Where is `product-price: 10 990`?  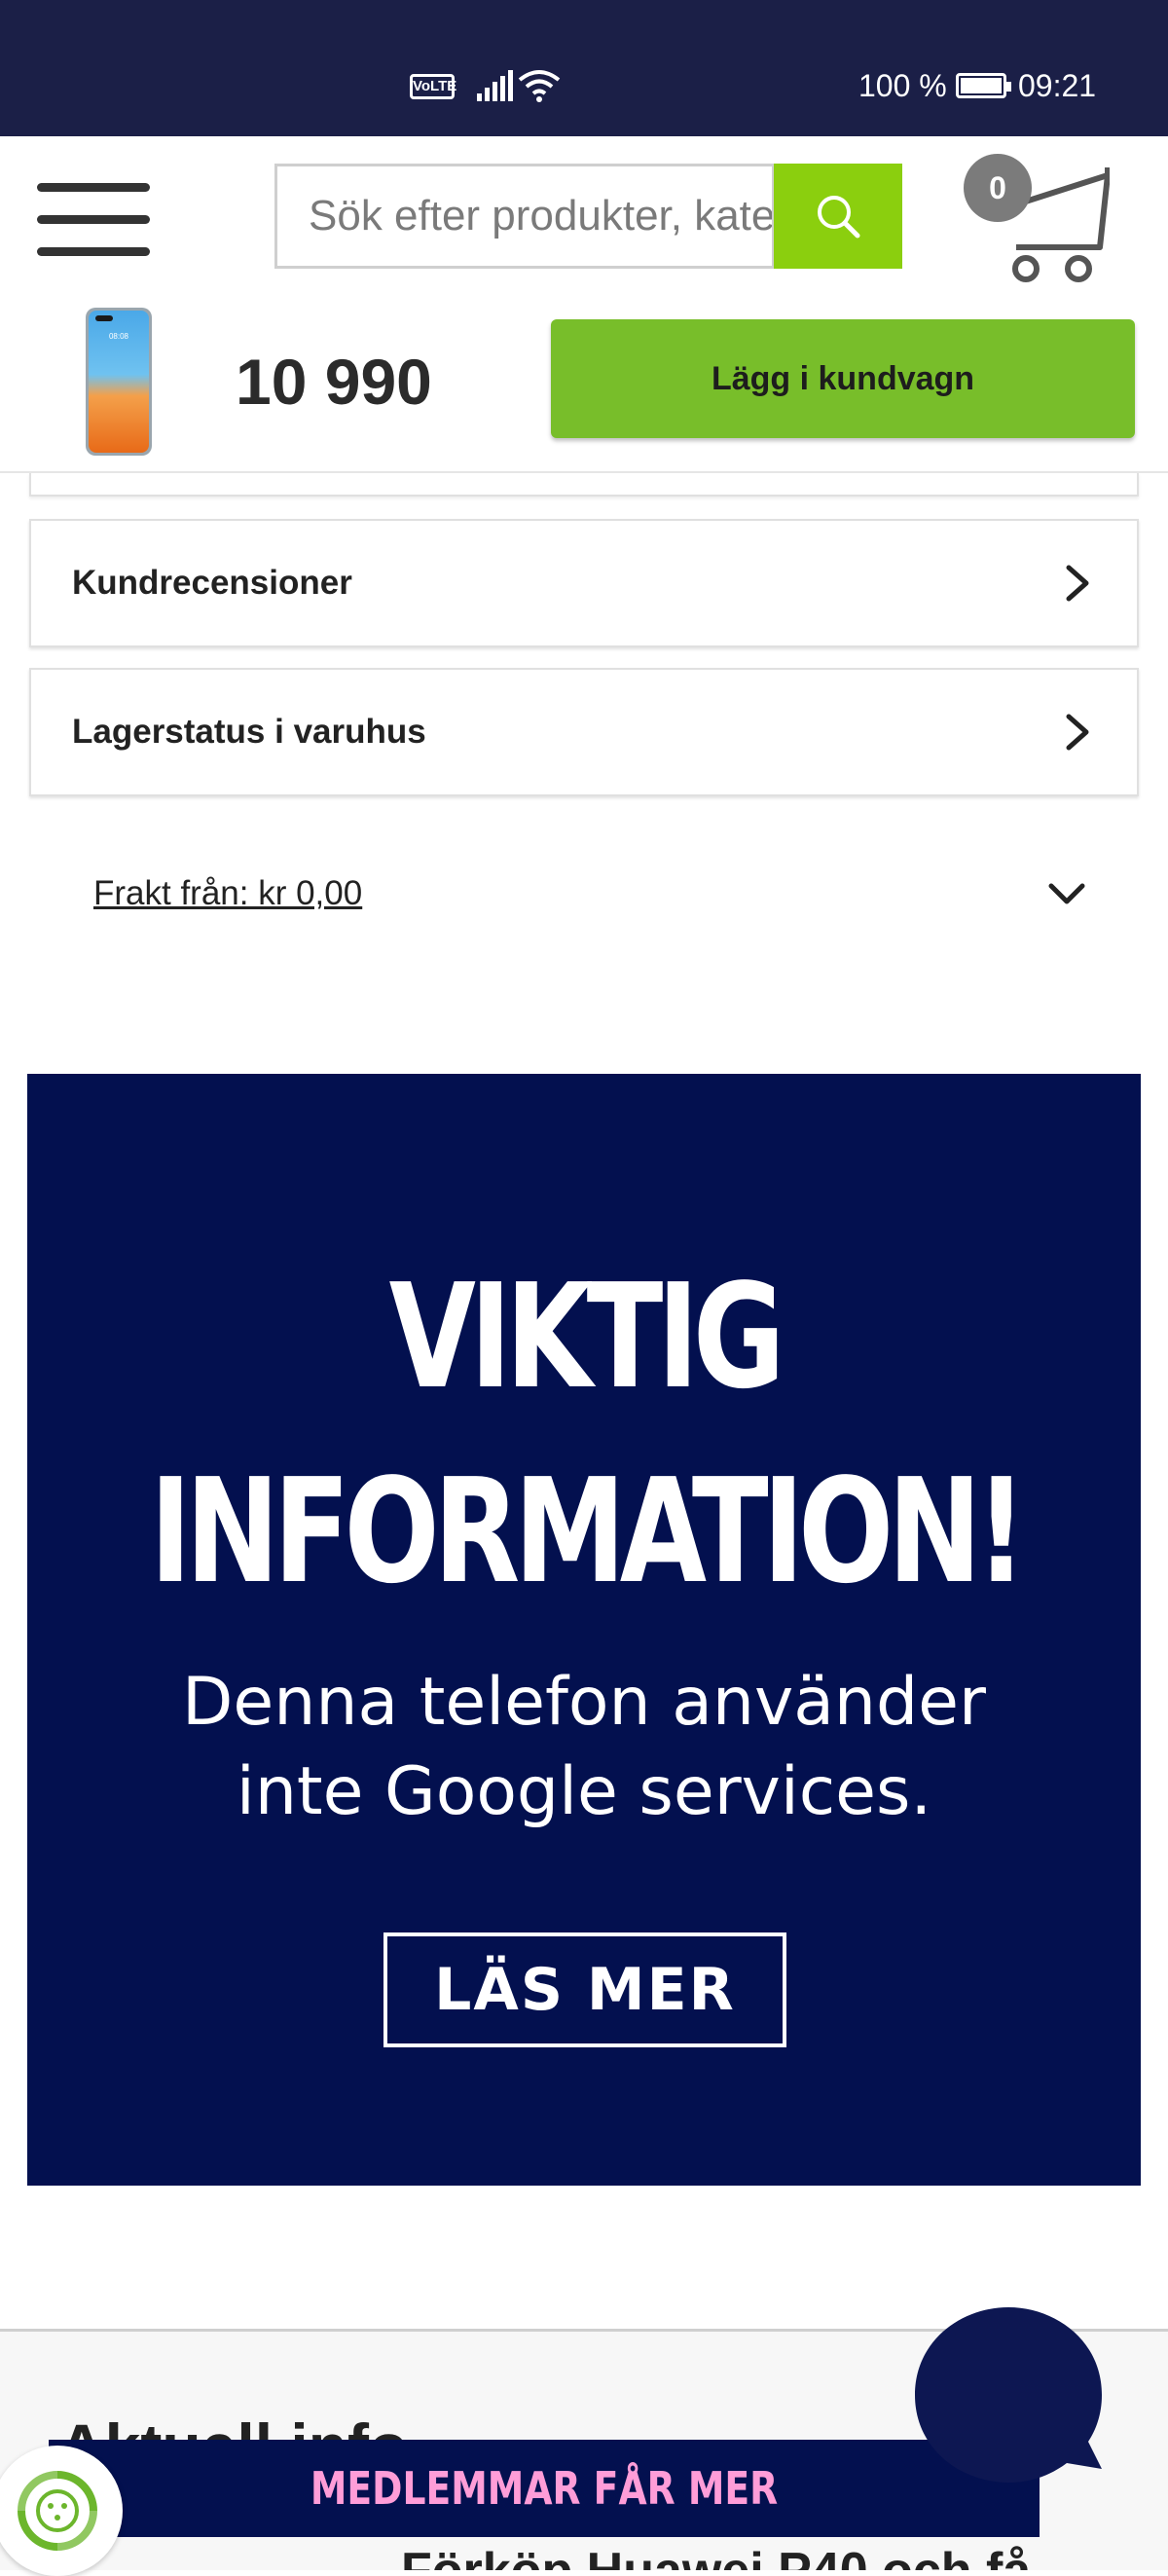 product-price: 10 990 is located at coordinates (334, 382).